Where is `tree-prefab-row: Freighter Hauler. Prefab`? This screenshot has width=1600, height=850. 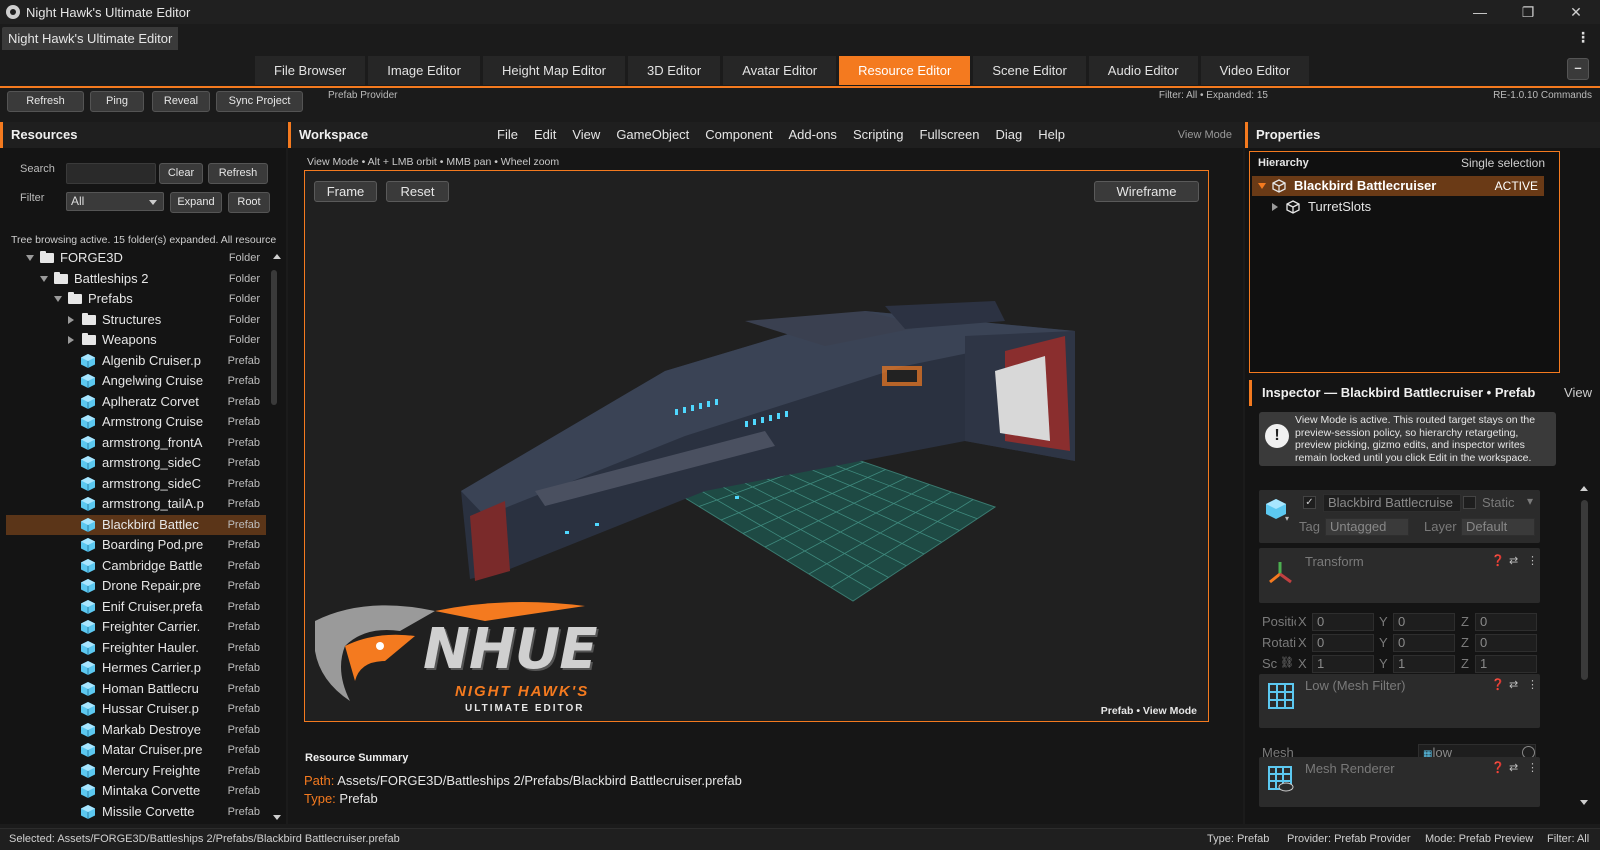
tree-prefab-row: Freighter Hauler. Prefab is located at coordinates (136, 648).